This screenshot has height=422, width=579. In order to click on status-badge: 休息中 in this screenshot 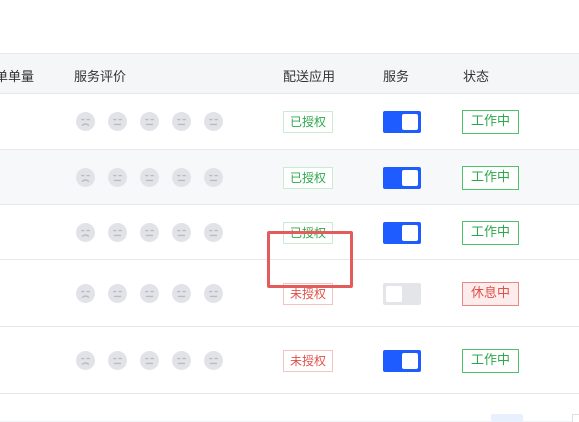, I will do `click(491, 293)`.